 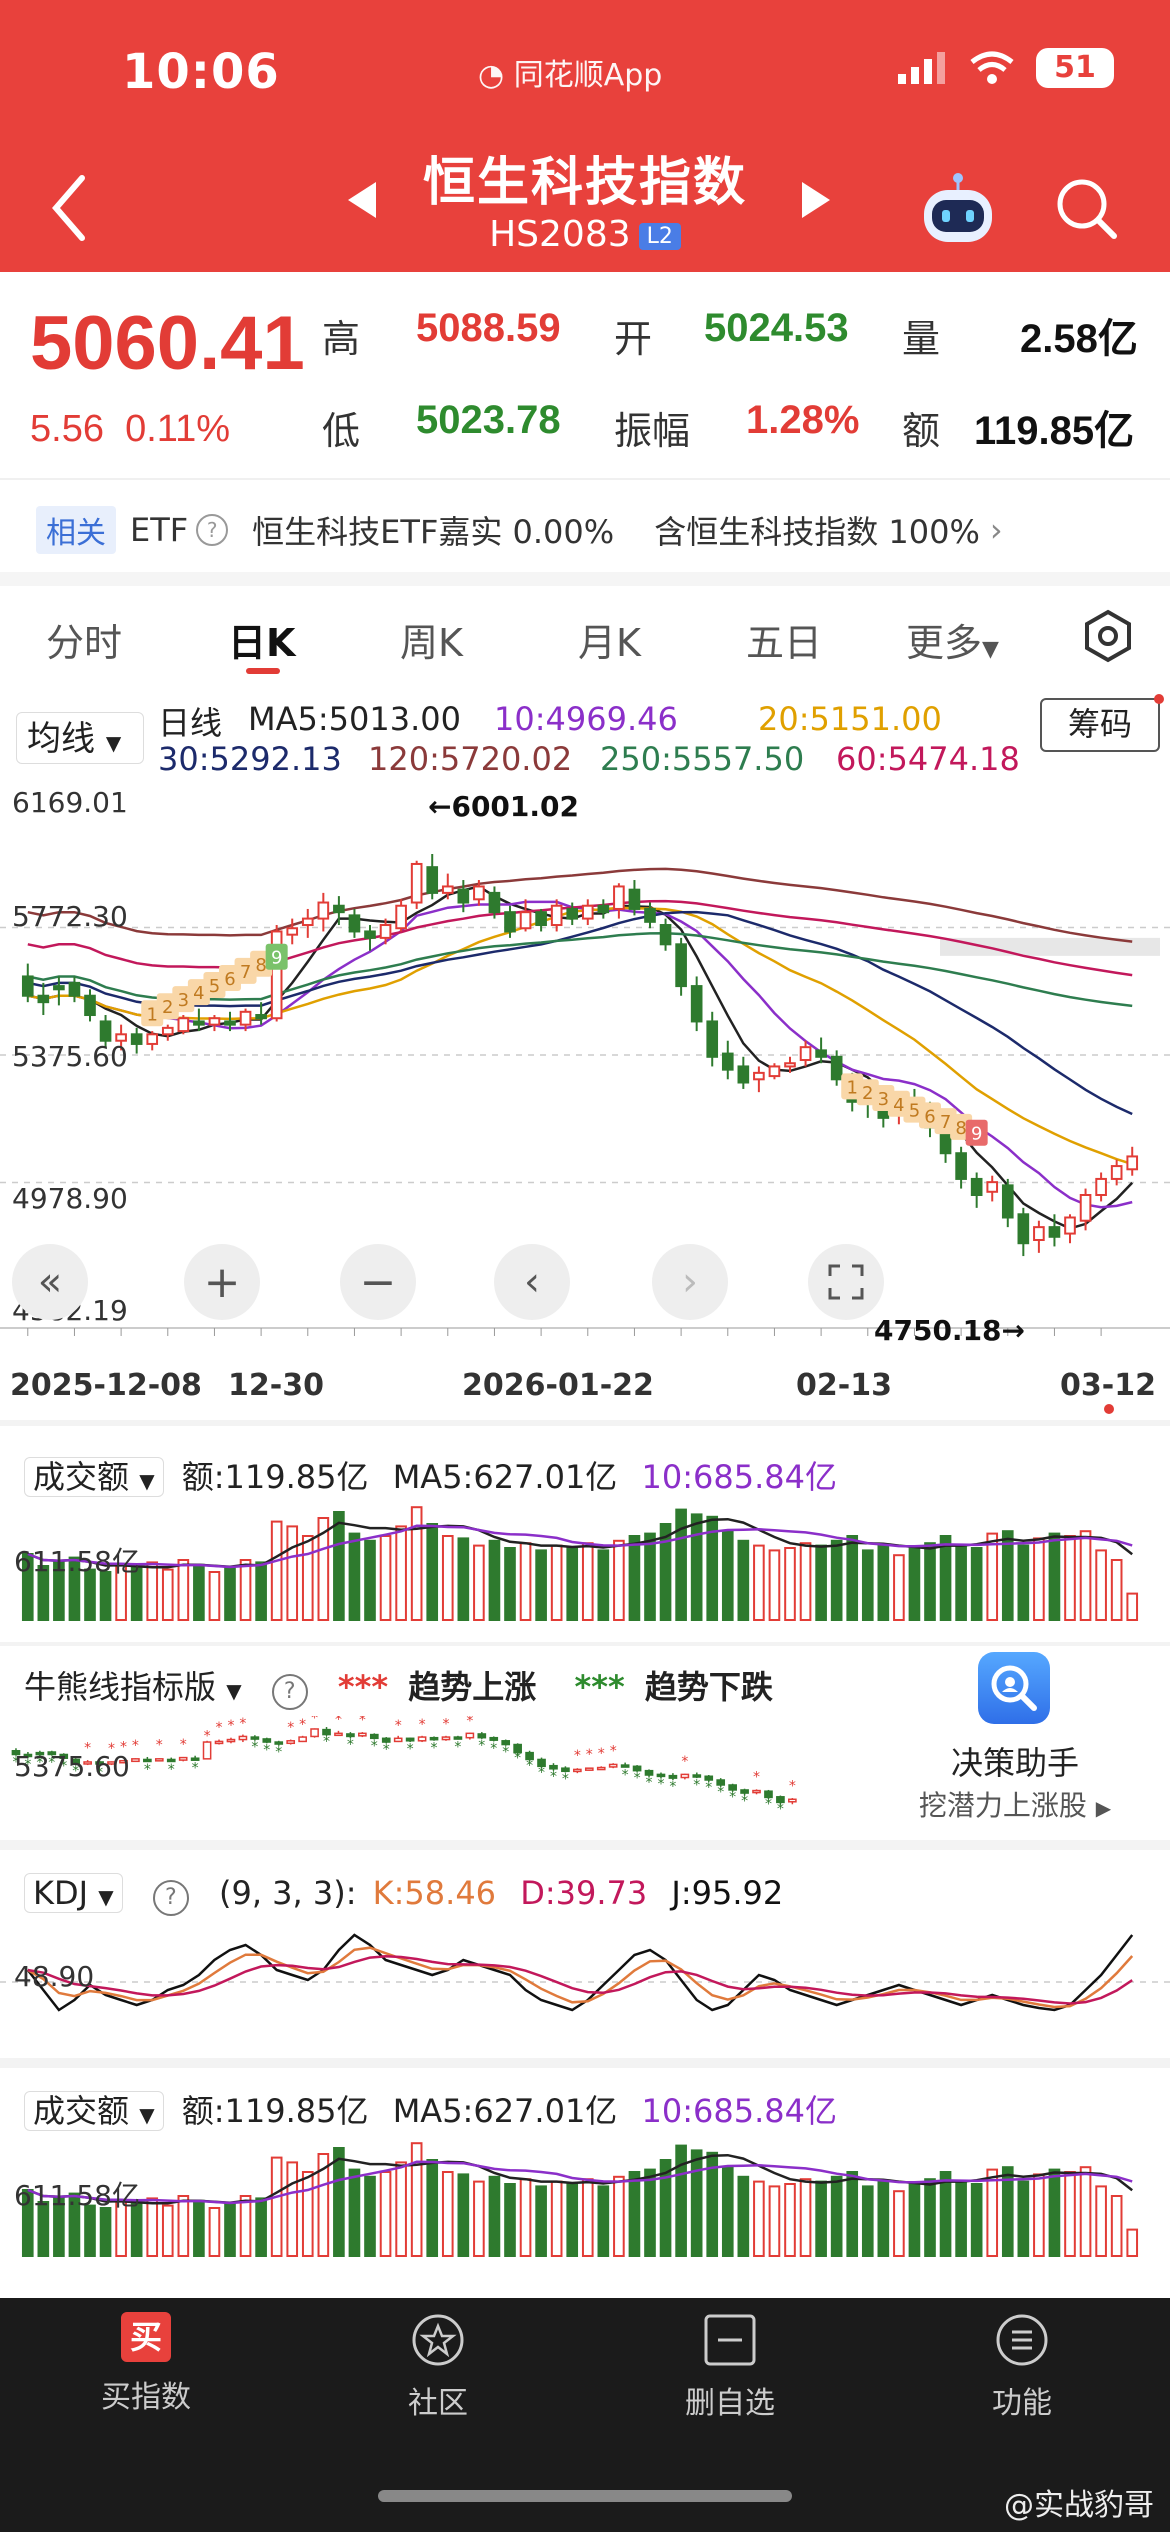 What do you see at coordinates (222, 1282) in the screenshot?
I see `zoom-in-button: +` at bounding box center [222, 1282].